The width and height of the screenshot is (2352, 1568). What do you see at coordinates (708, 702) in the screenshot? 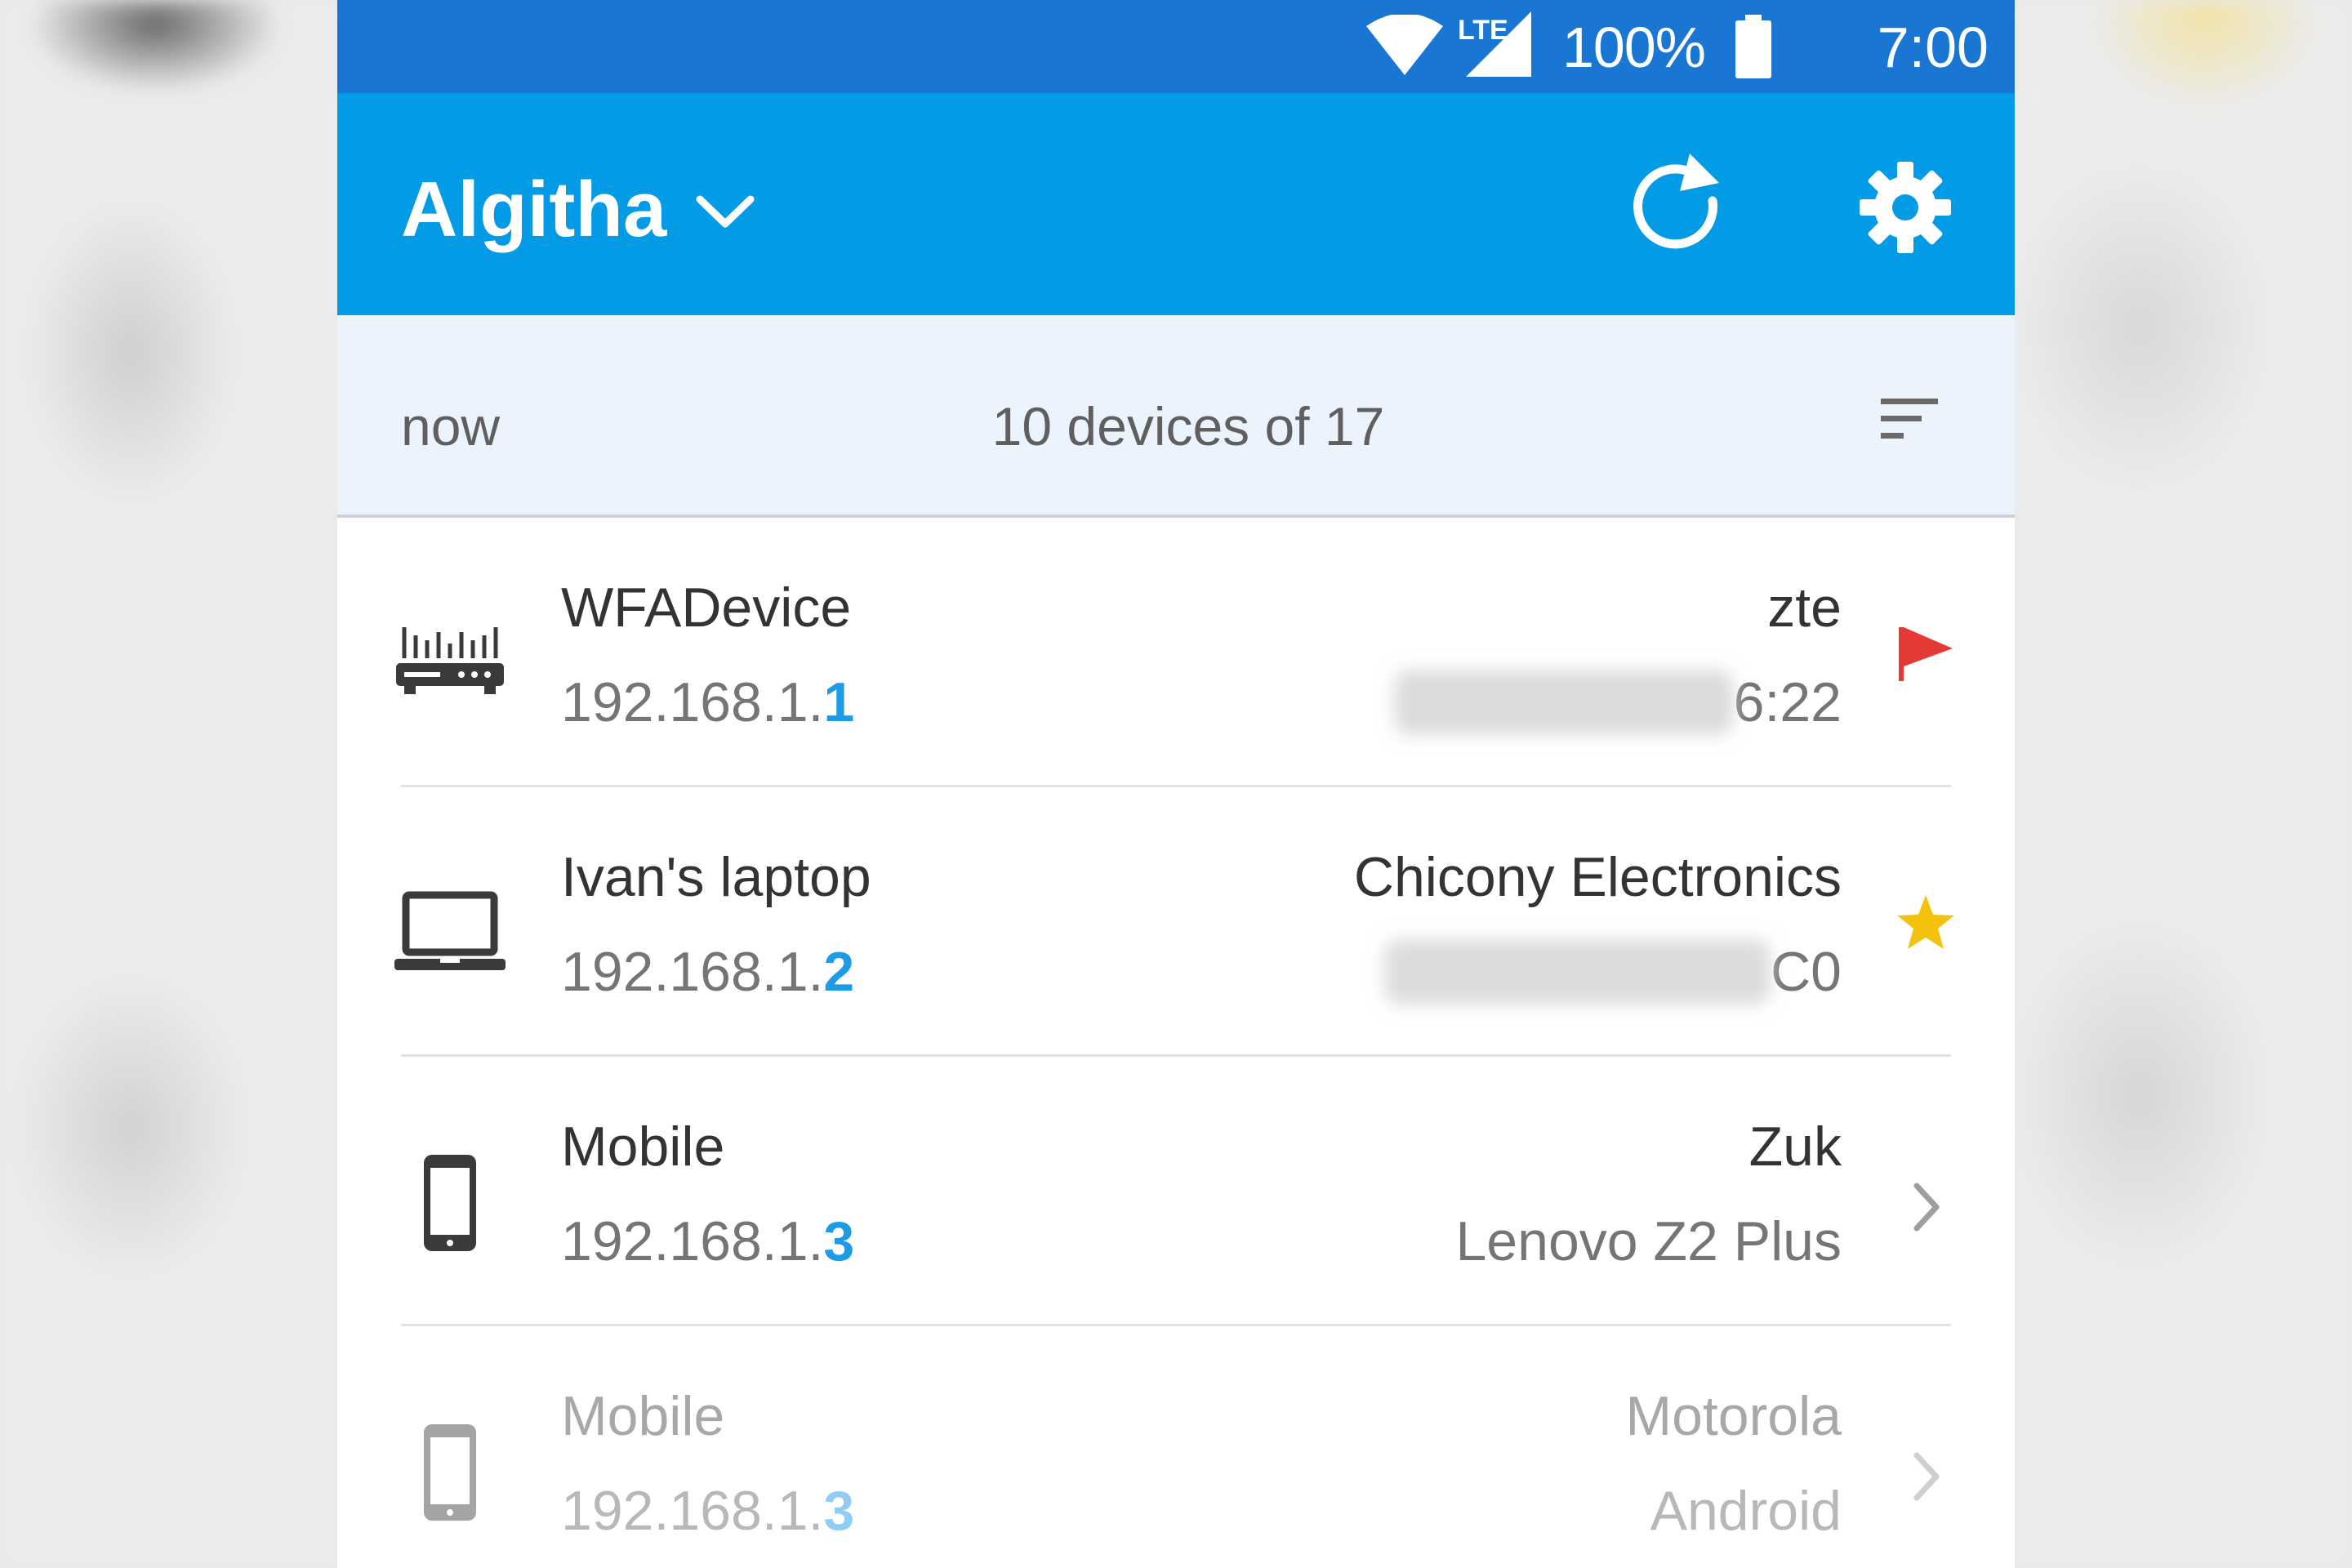
I see `device-ip: 192.168.1.1` at bounding box center [708, 702].